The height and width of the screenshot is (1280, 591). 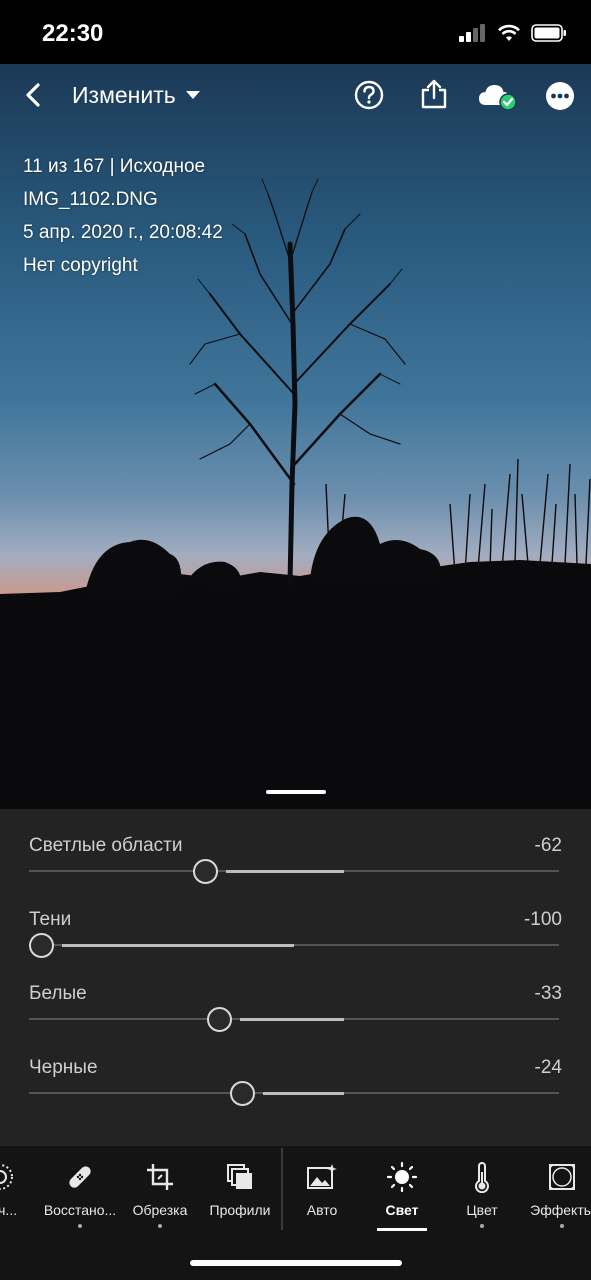 I want to click on auto-icon, so click(x=322, y=1176).